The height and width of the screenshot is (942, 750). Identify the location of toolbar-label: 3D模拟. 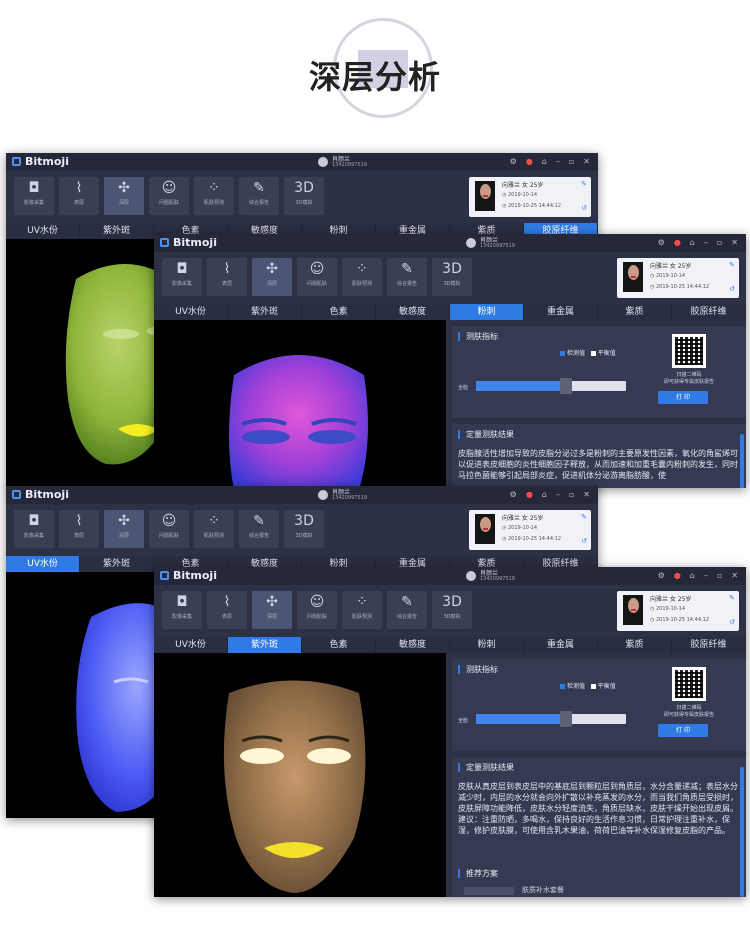
(452, 284).